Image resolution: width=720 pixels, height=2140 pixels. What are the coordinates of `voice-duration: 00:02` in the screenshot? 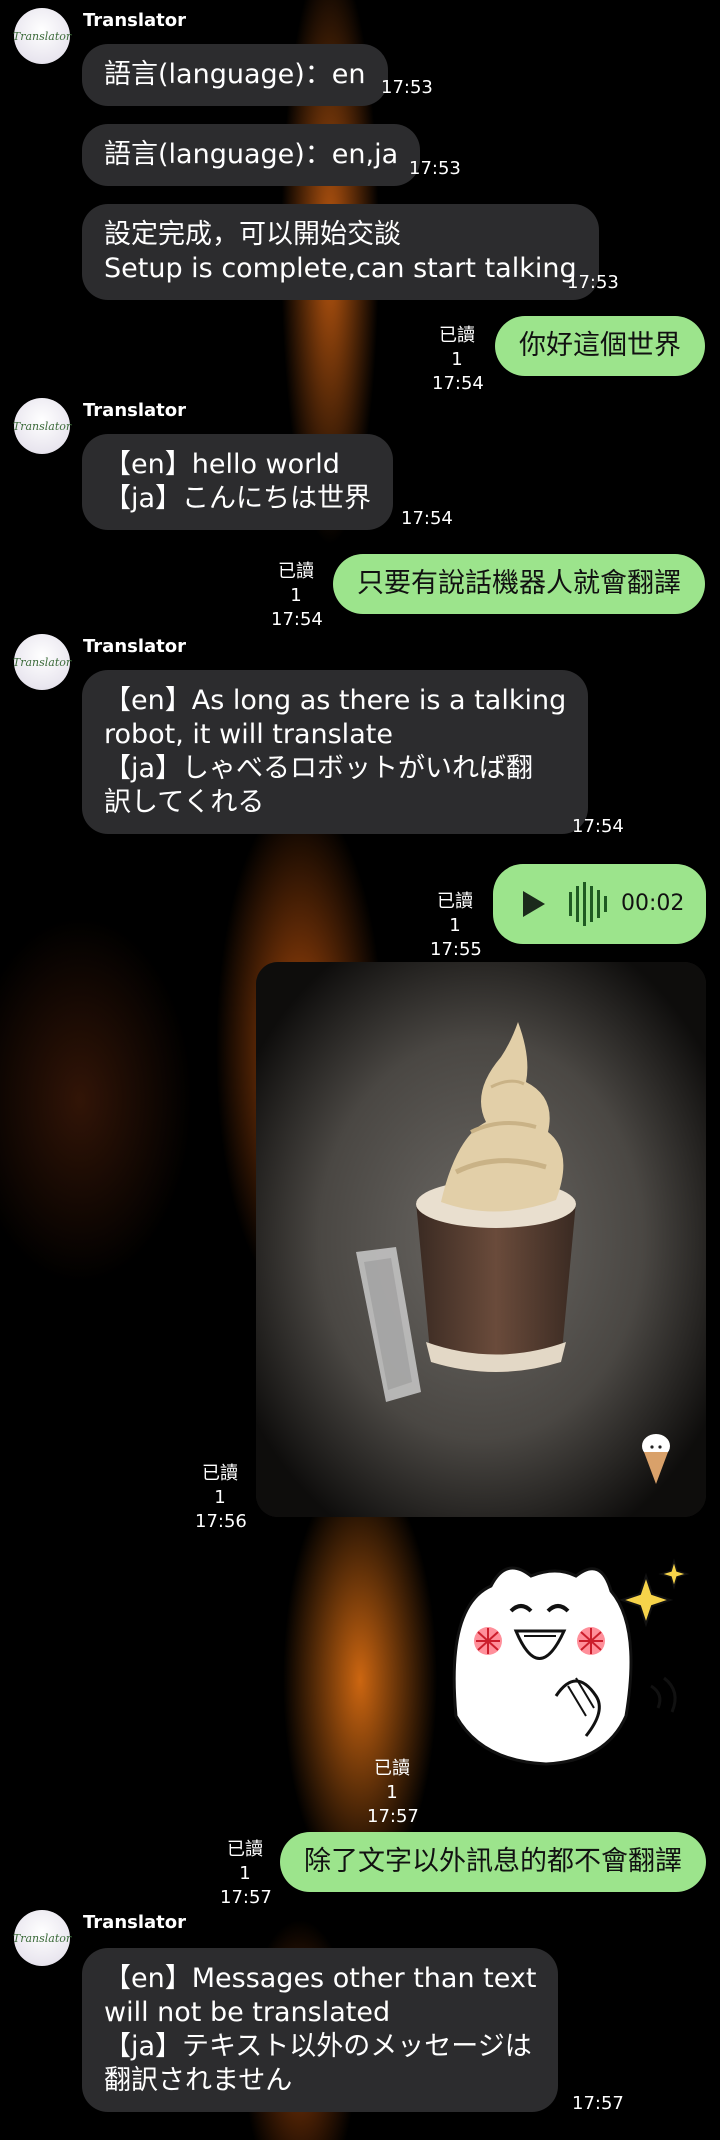 It's located at (653, 903).